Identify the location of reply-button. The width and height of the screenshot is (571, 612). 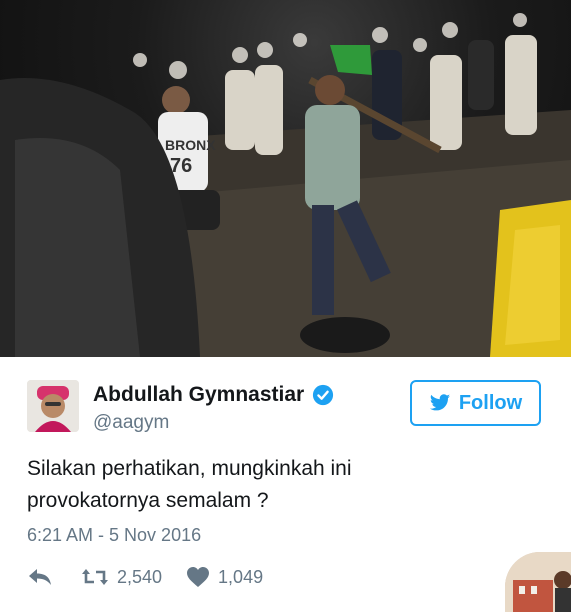
(40, 577).